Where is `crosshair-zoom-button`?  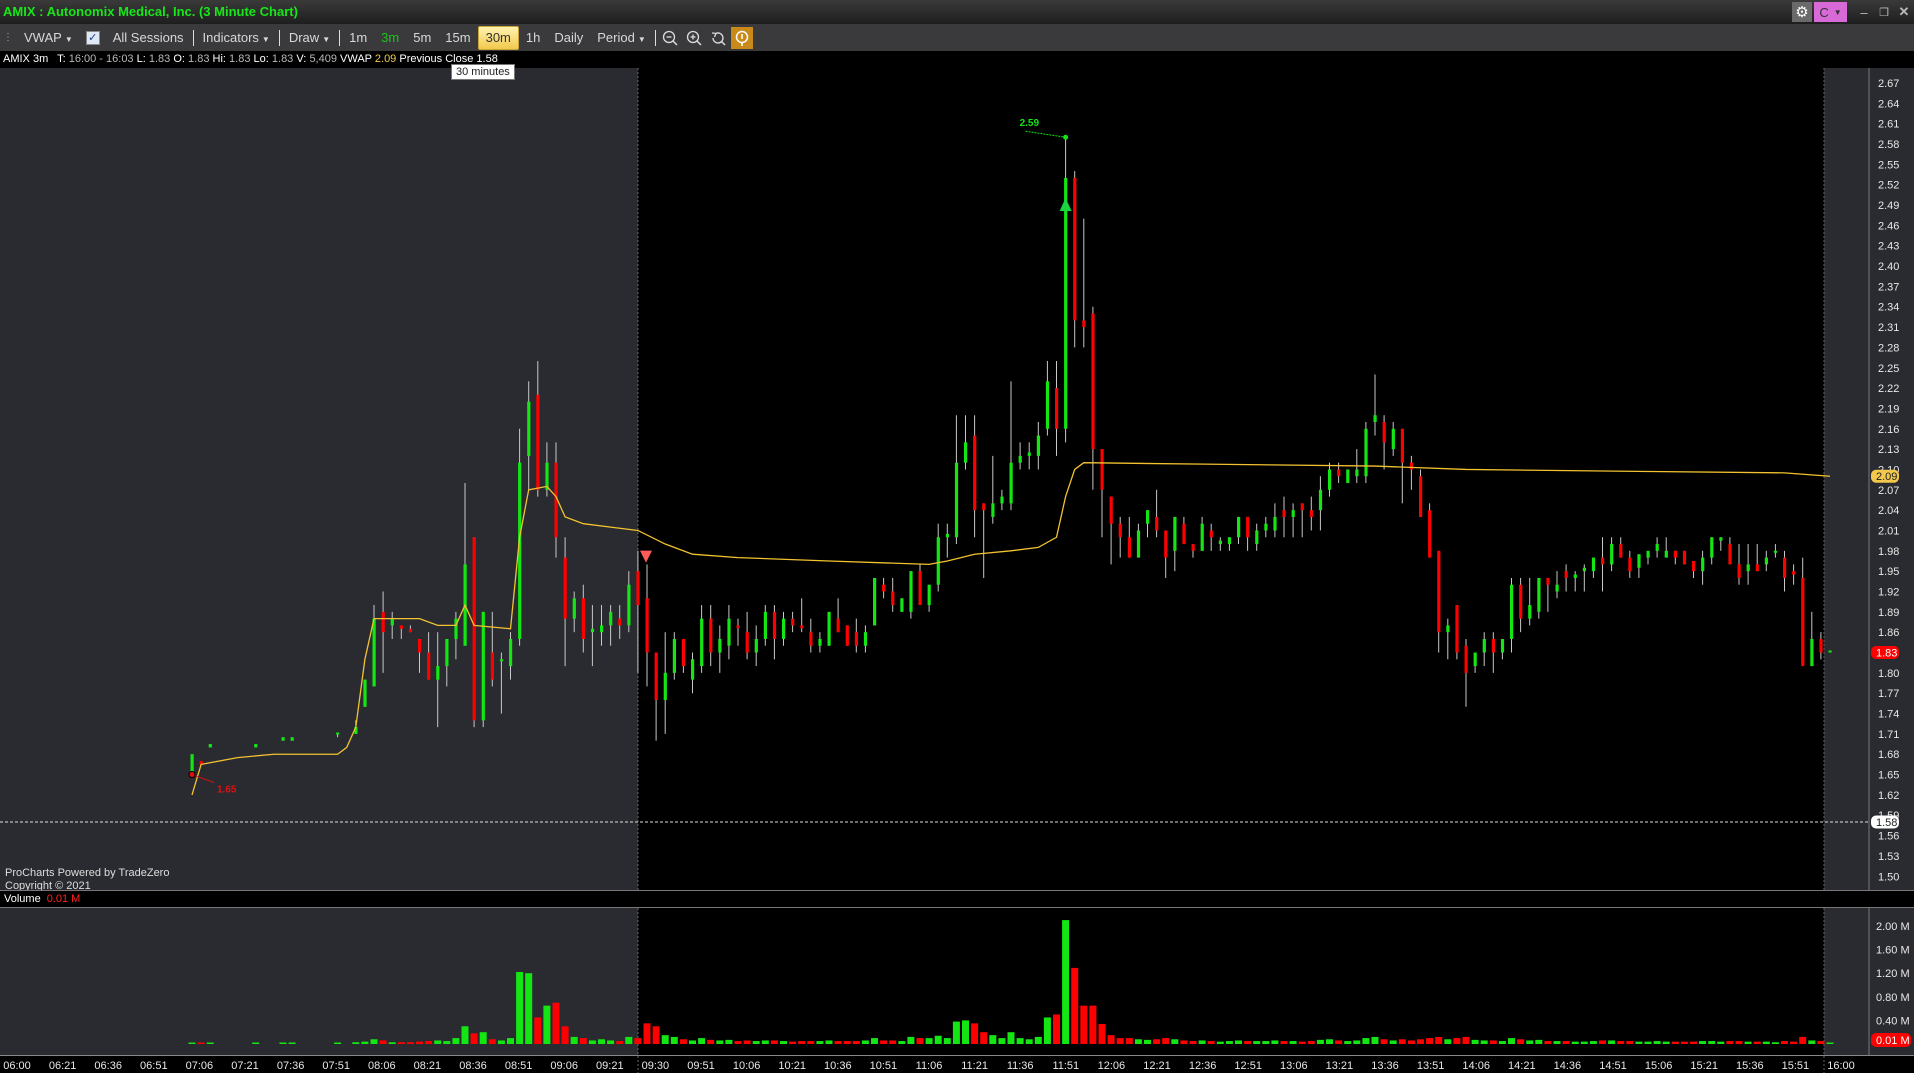
crosshair-zoom-button is located at coordinates (741, 37).